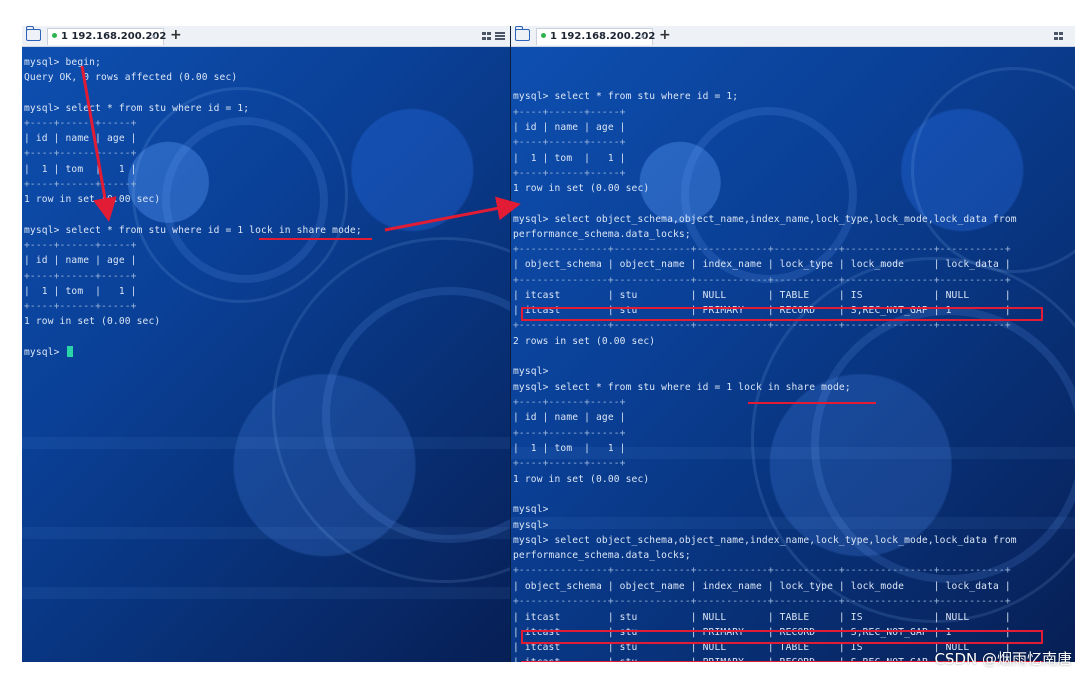 The image size is (1086, 675). I want to click on terminal-line: 2 rows in set (0.00 sec), so click(584, 341).